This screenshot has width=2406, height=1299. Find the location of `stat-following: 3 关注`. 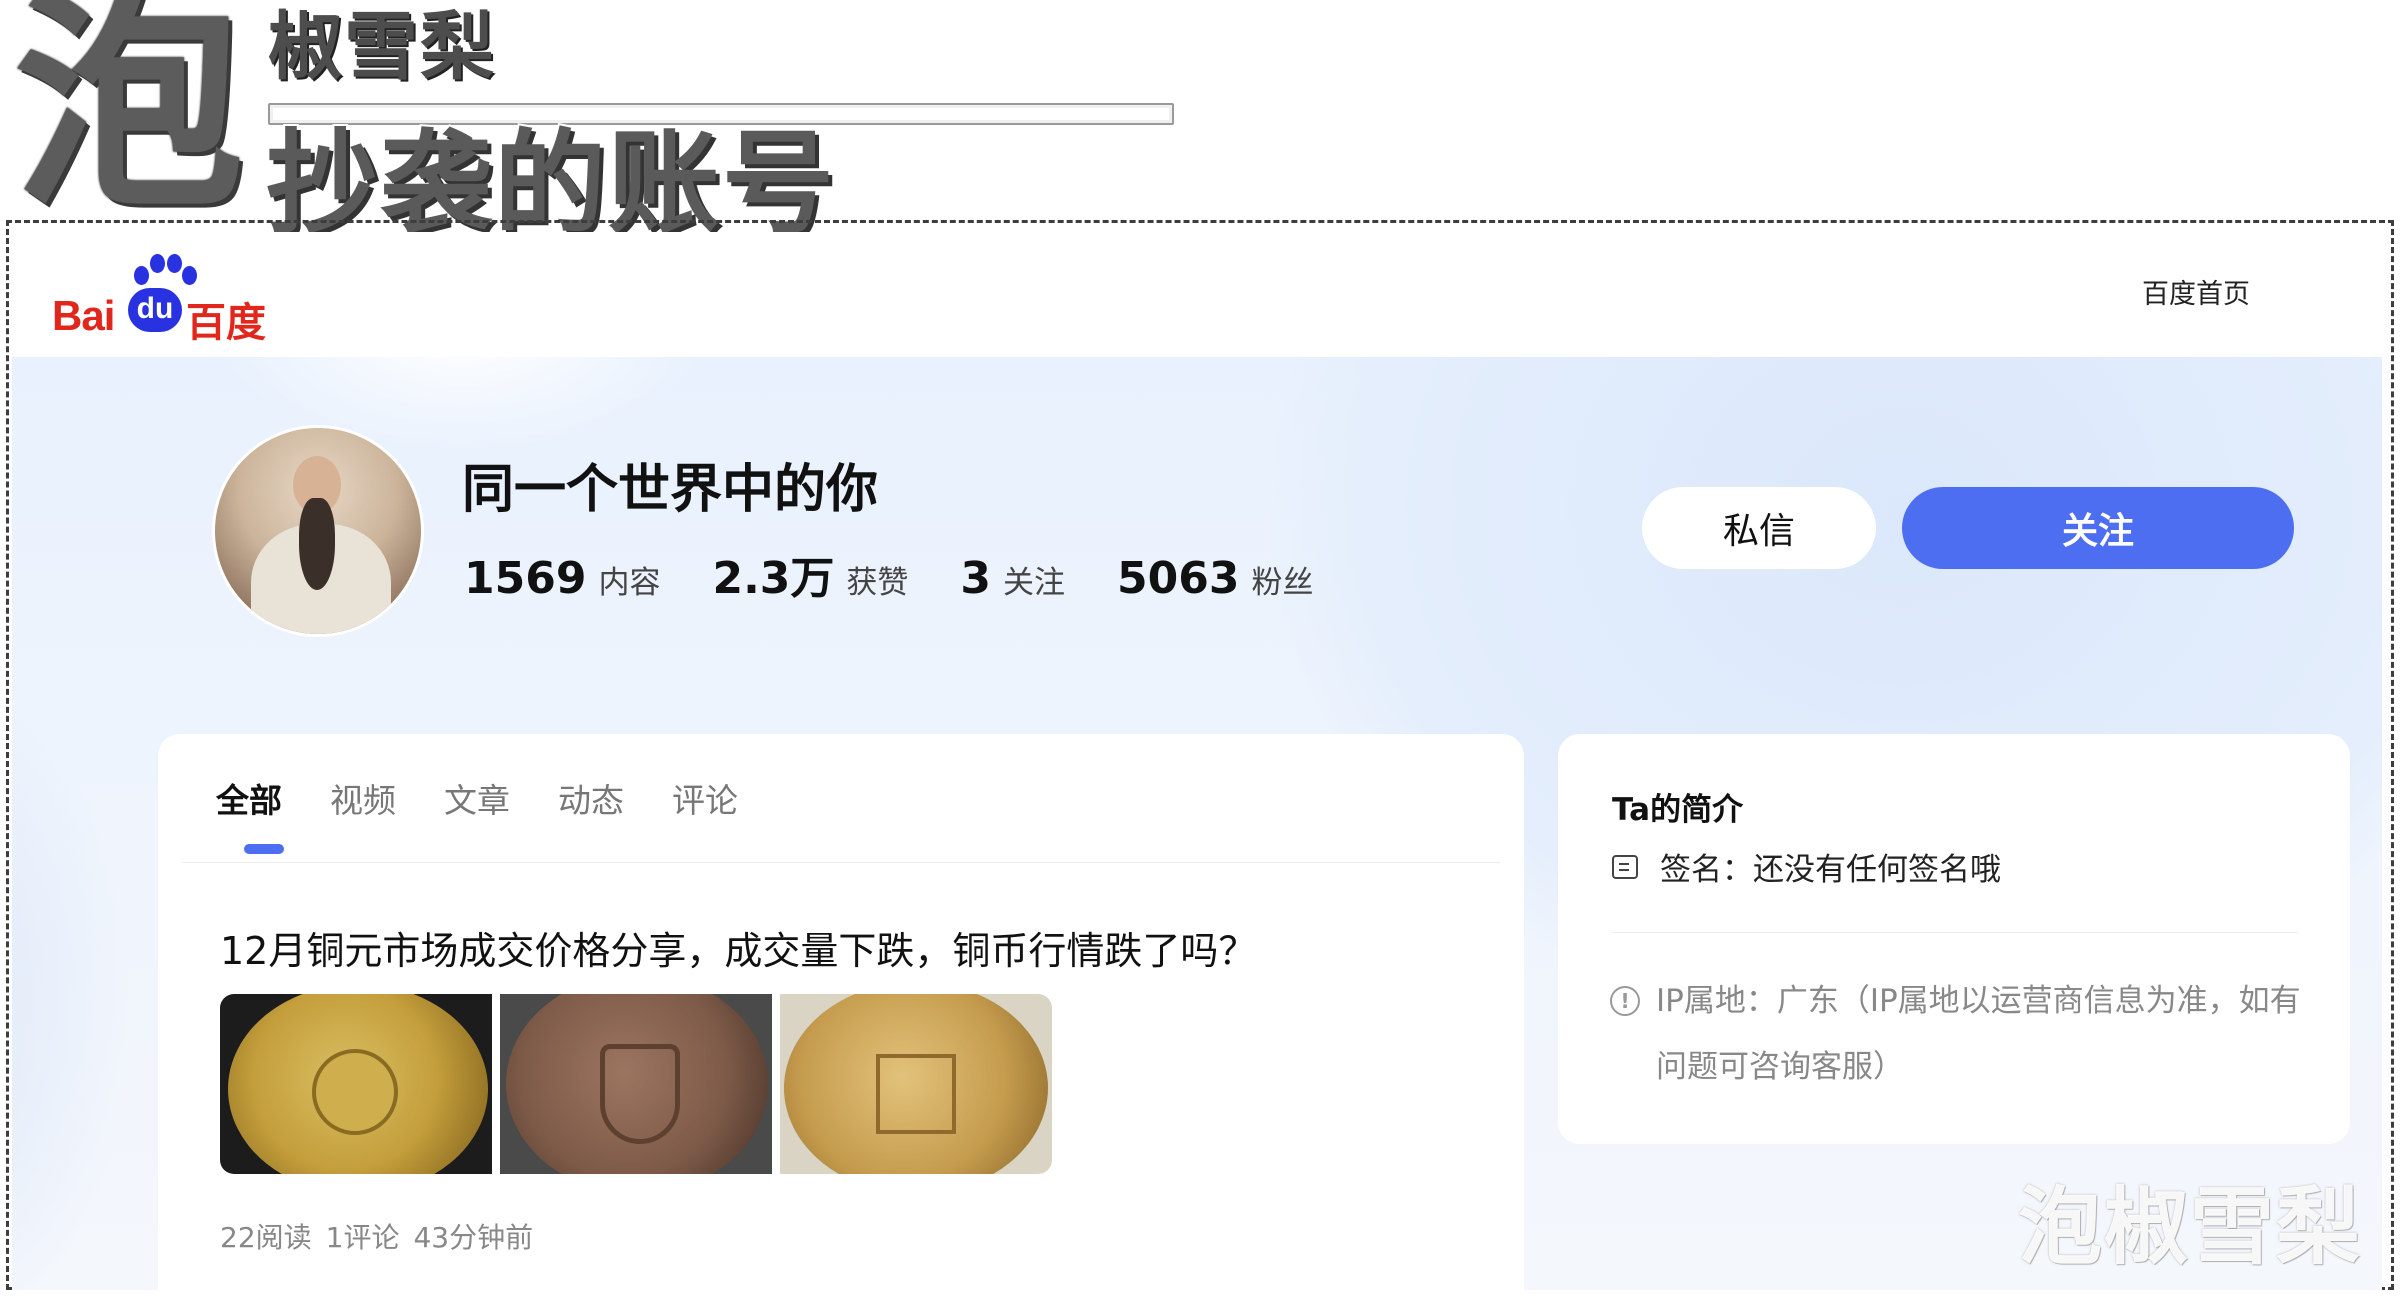

stat-following: 3 关注 is located at coordinates (1012, 578).